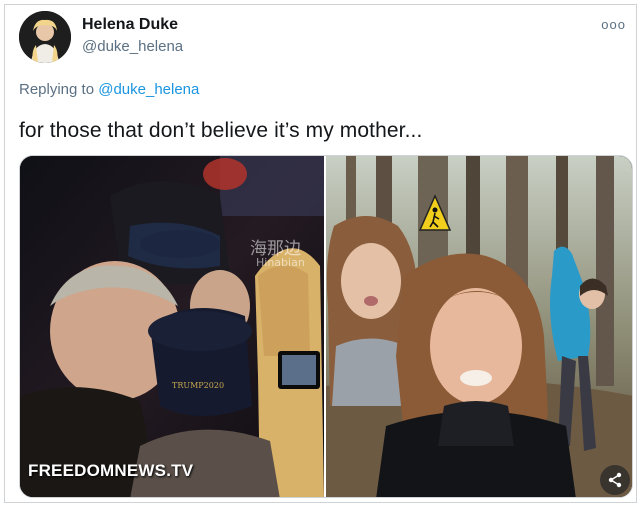  I want to click on avatar-image, so click(45, 37).